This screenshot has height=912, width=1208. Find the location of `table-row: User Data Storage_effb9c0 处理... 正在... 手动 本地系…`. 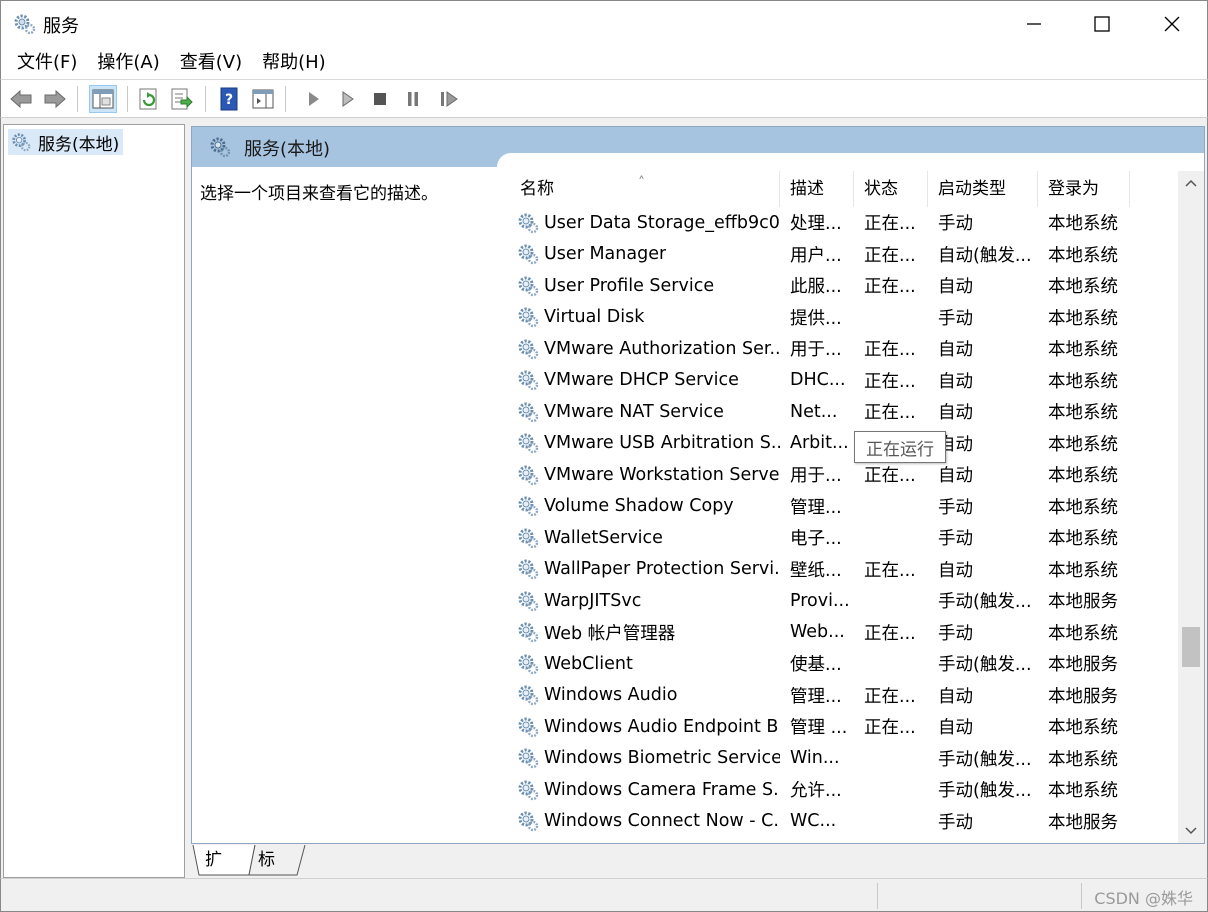

table-row: User Data Storage_effb9c0 处理... 正在... 手动 本地系… is located at coordinates (846, 223).